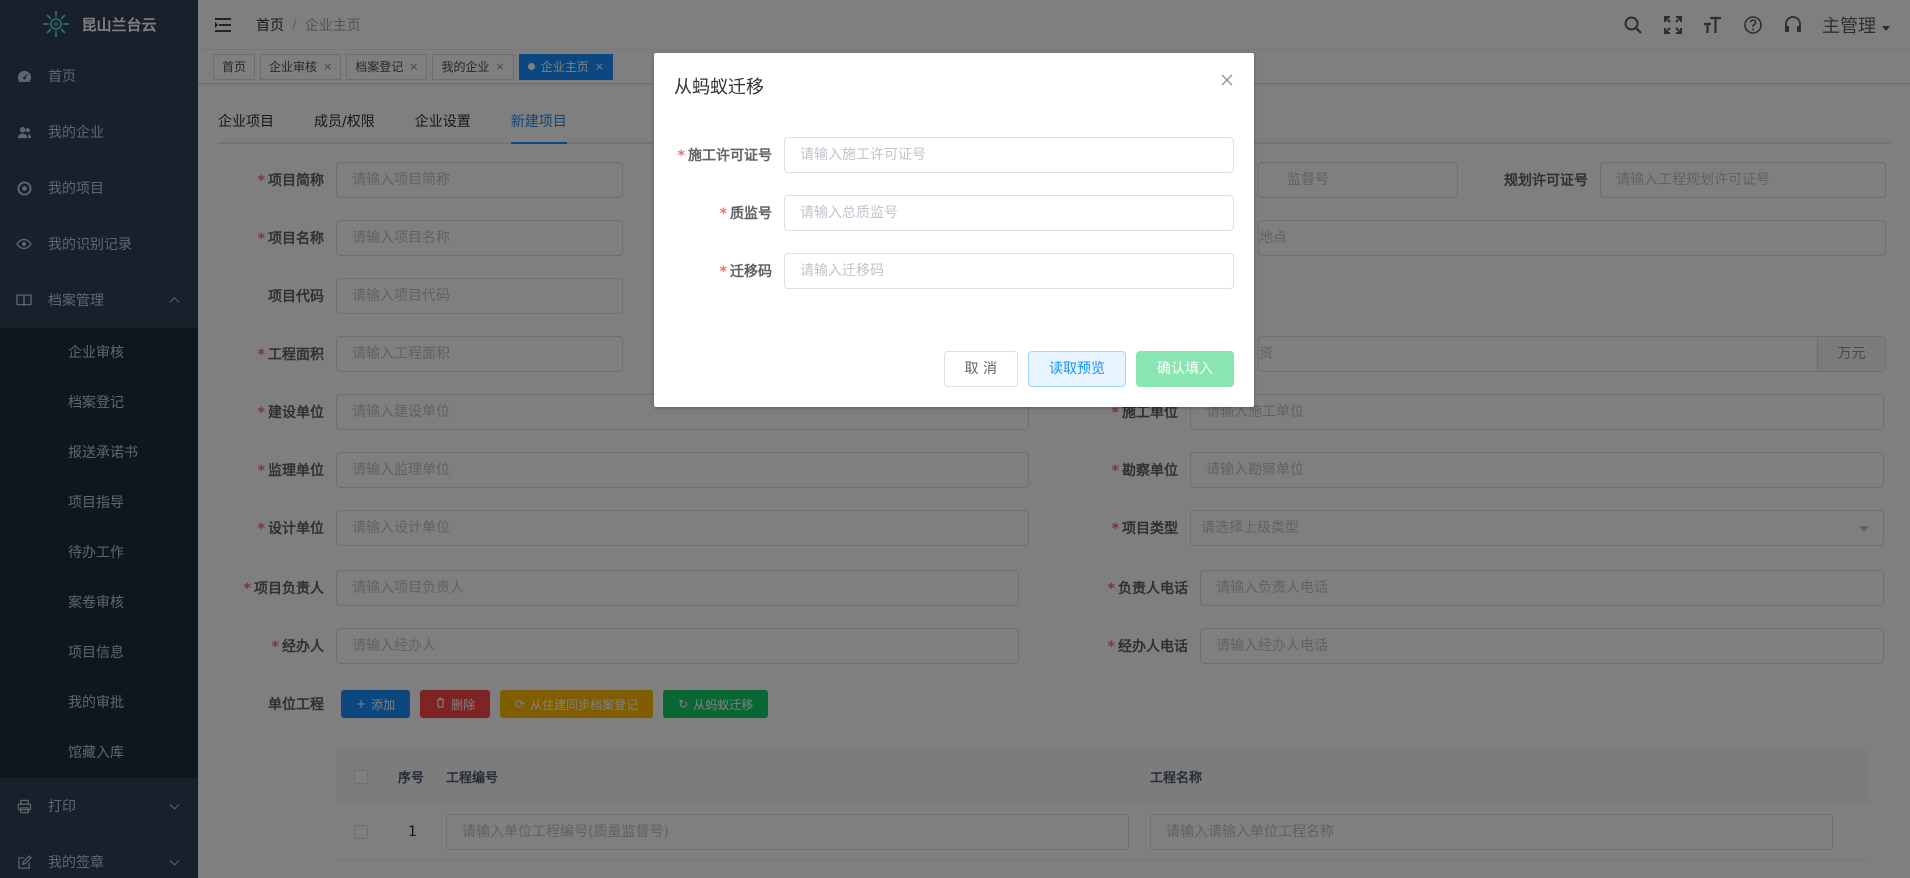 This screenshot has width=1910, height=878. I want to click on dialog-field-quality: * 质监号 请输入总质监号, so click(954, 213).